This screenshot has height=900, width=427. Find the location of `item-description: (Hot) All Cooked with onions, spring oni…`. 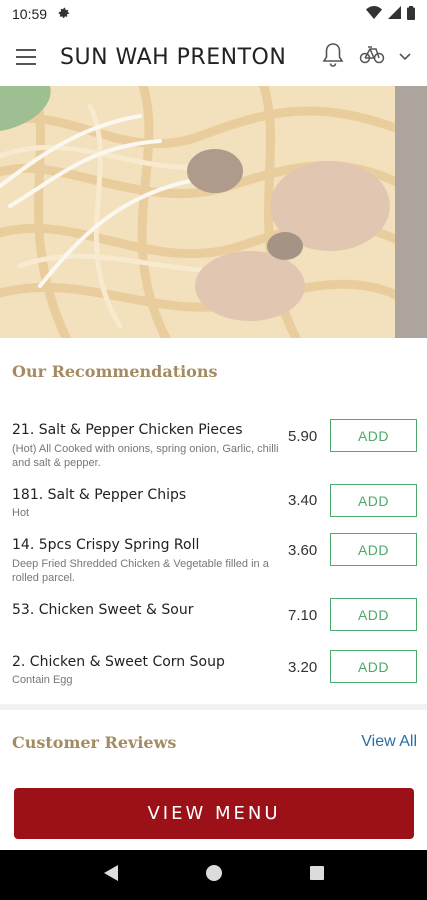

item-description: (Hot) All Cooked with onions, spring oni… is located at coordinates (145, 456).